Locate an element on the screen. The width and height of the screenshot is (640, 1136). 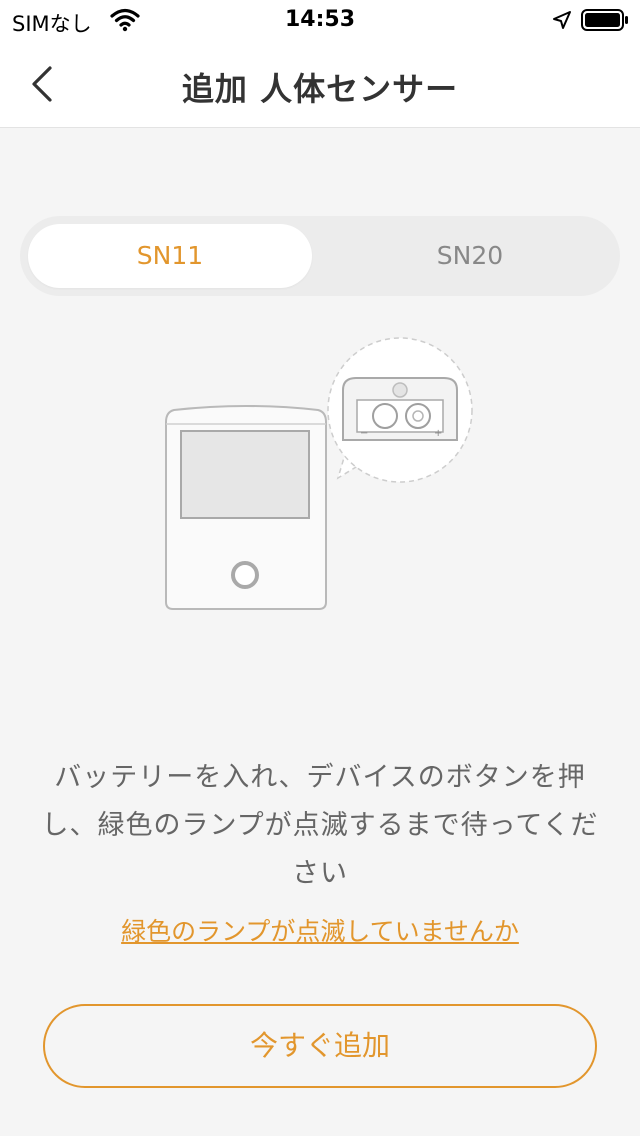
coin-battery-right is located at coordinates (418, 416).